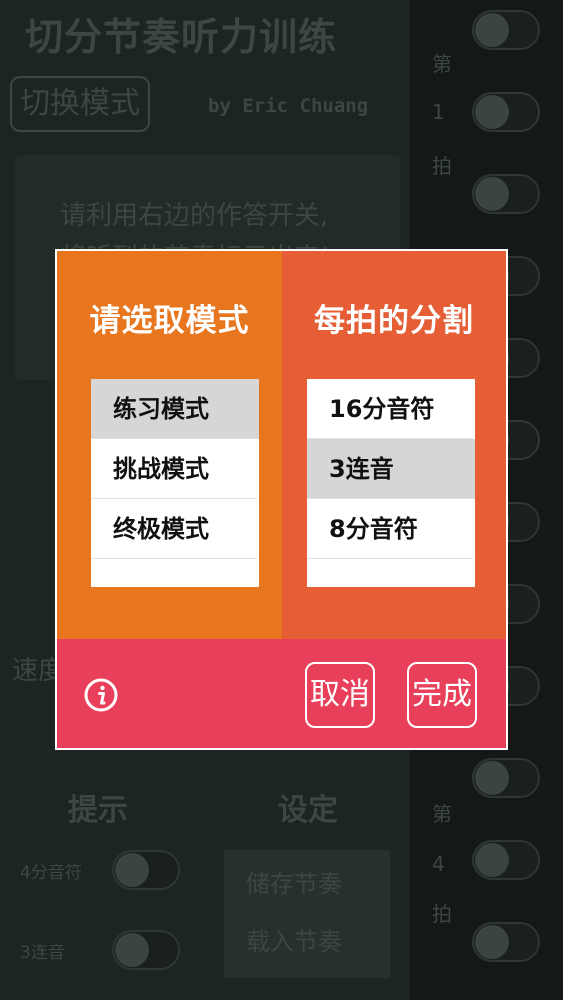 Image resolution: width=563 pixels, height=1000 pixels. Describe the element at coordinates (146, 870) in the screenshot. I see `quarter-note-toggle` at that location.